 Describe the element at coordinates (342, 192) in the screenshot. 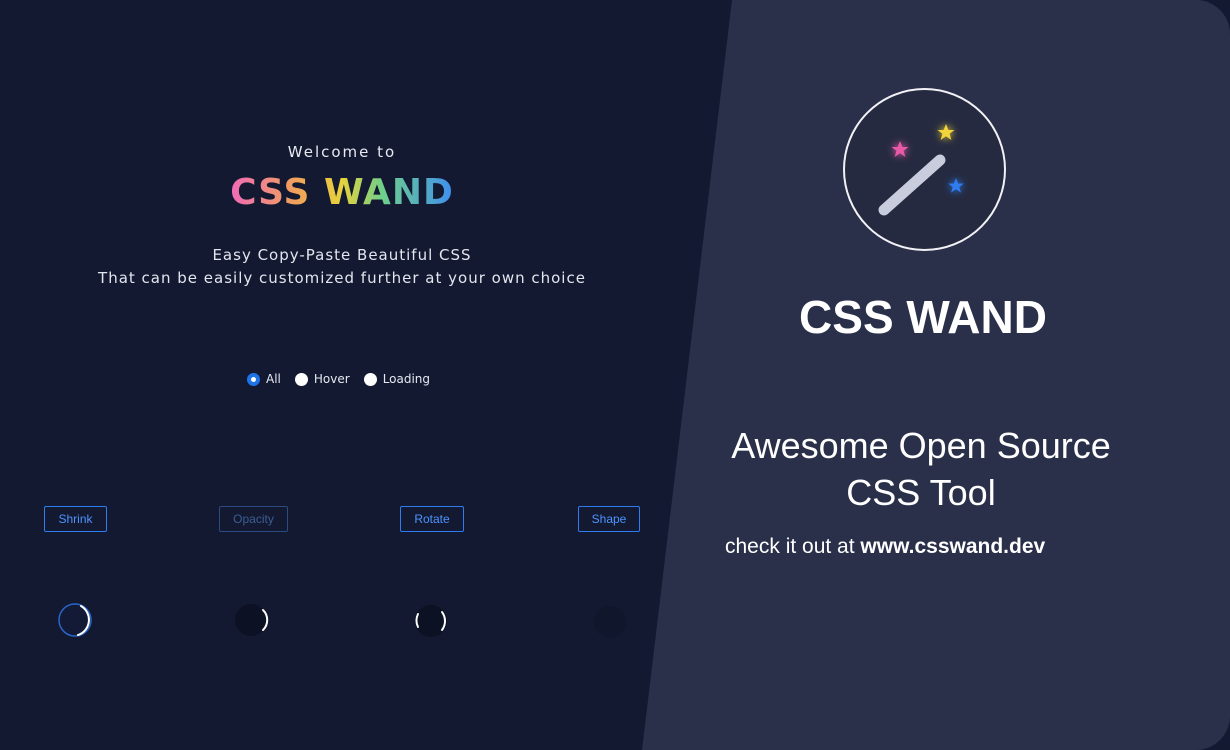

I see `brand-title: CSS WAND` at that location.